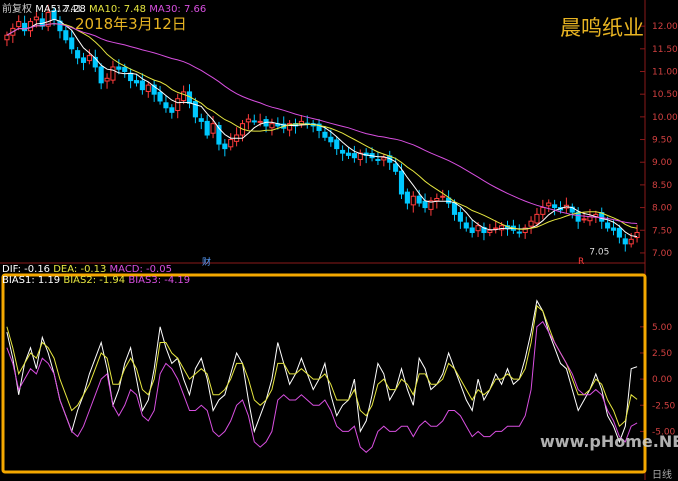 The image size is (678, 481). What do you see at coordinates (665, 27) in the screenshot?
I see `price-tick-label: 12.00` at bounding box center [665, 27].